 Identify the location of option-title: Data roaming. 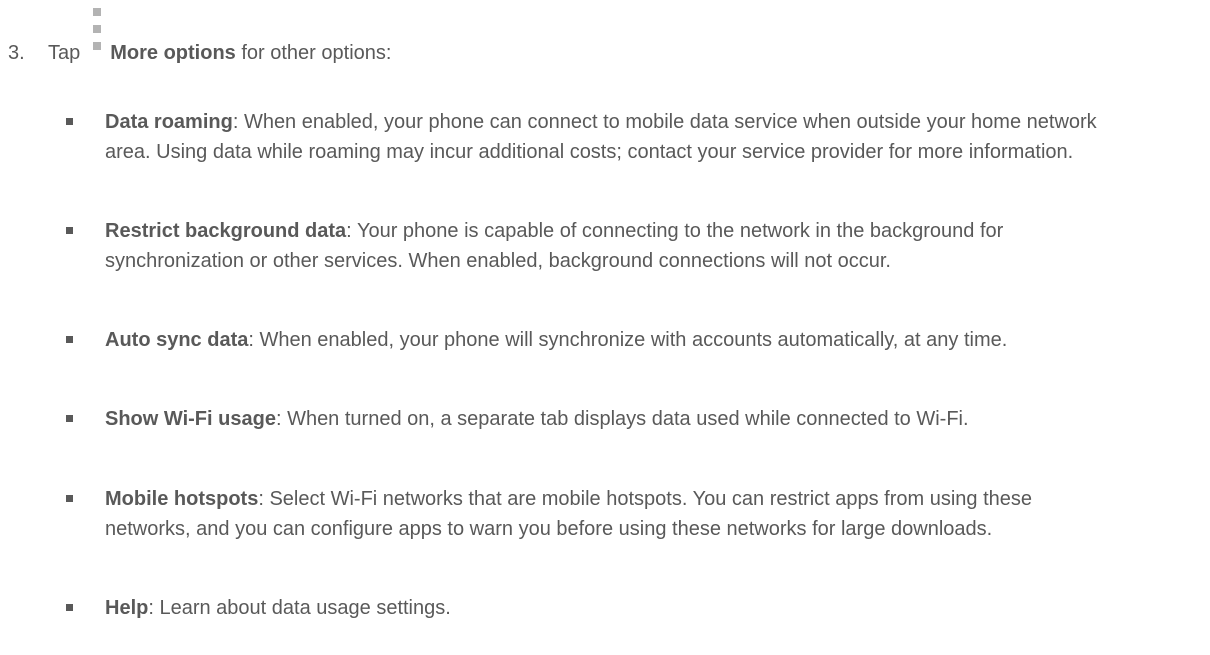
(169, 122).